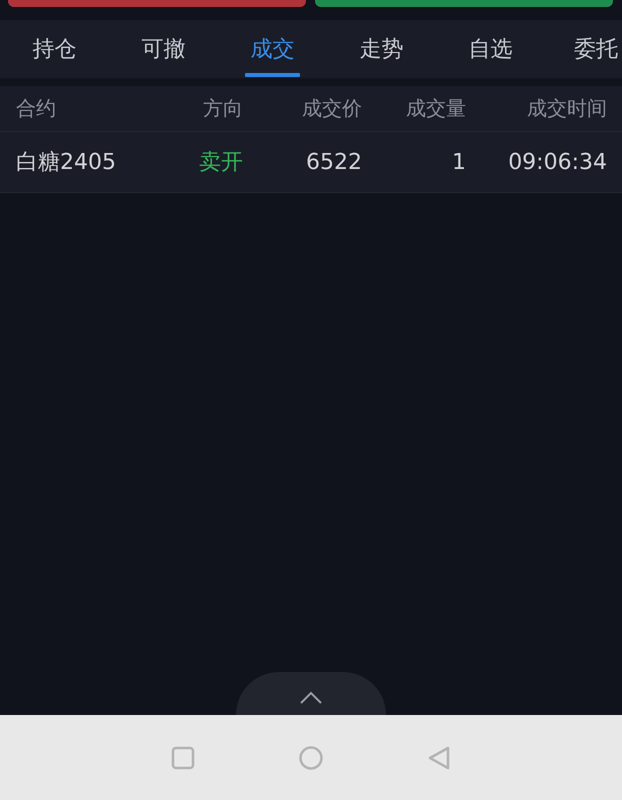  I want to click on tab: 走势, so click(381, 49).